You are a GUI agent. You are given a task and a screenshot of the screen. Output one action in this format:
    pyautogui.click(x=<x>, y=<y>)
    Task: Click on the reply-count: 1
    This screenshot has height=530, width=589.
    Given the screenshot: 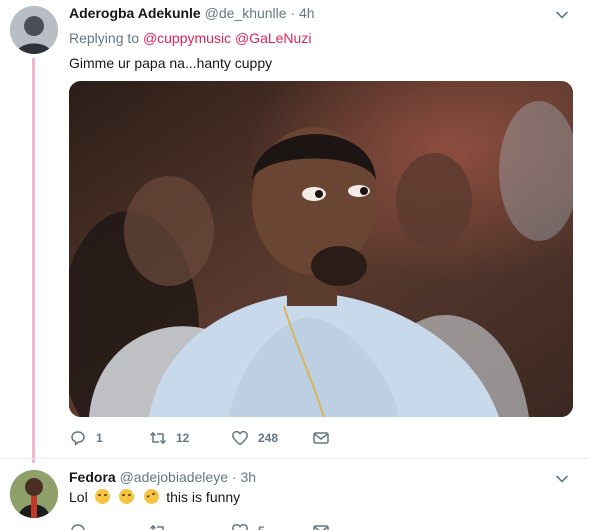 What is the action you would take?
    pyautogui.click(x=99, y=438)
    